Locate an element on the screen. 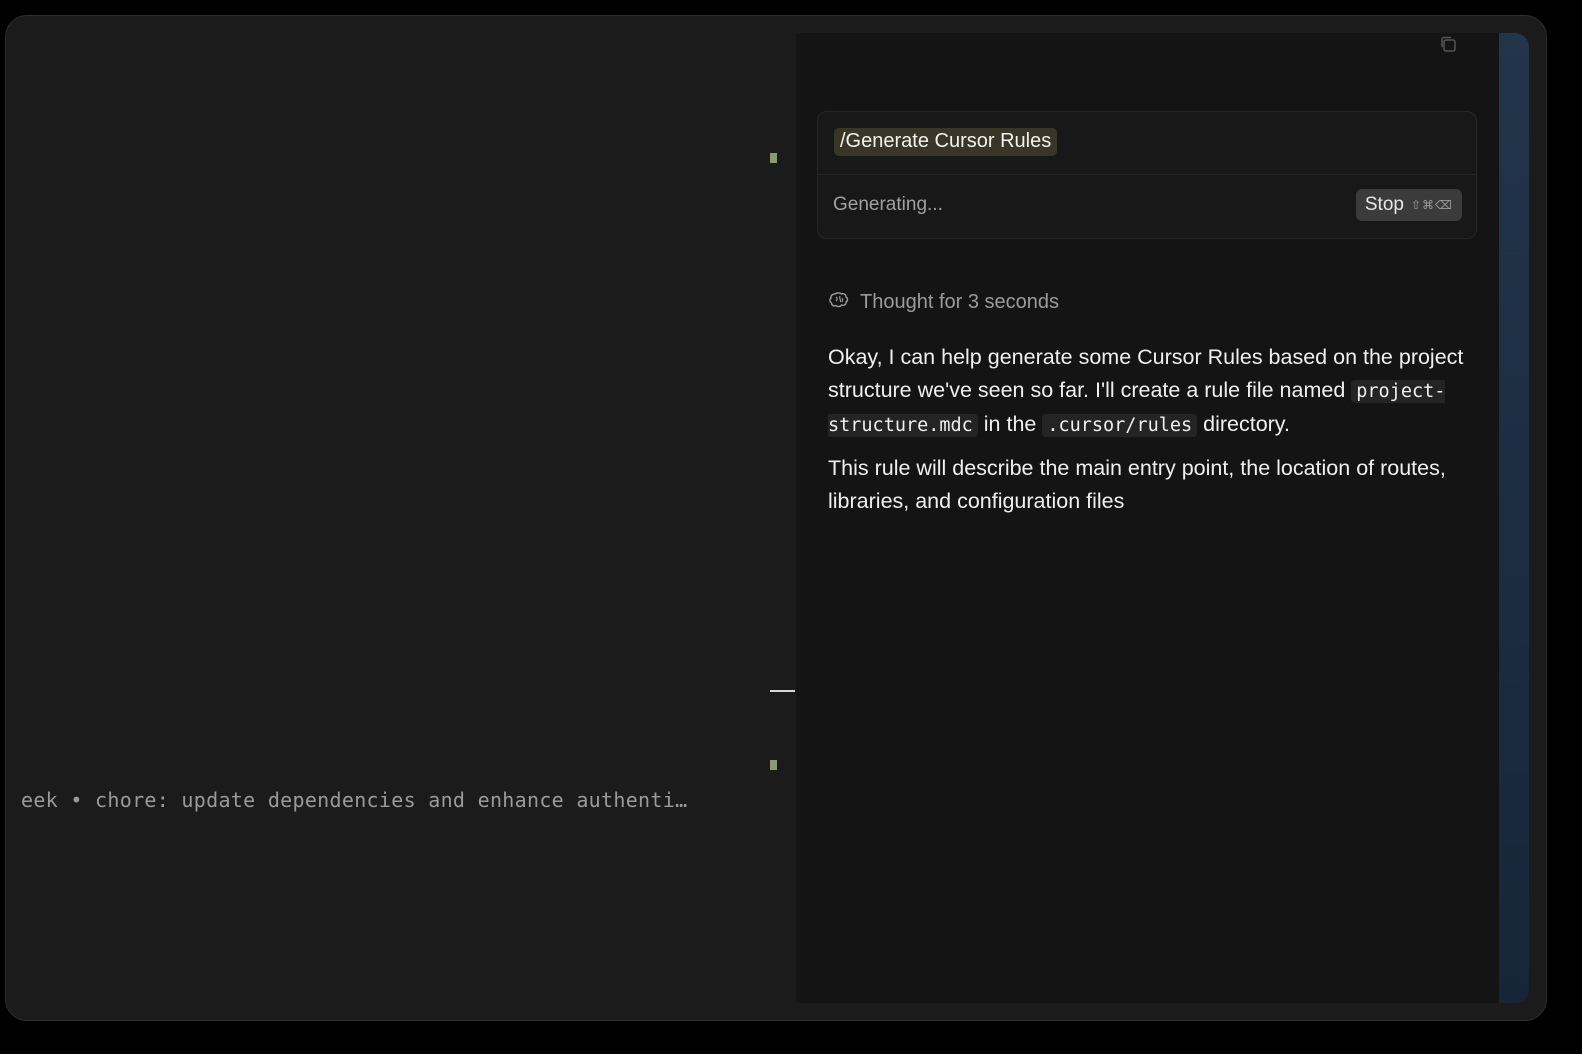 This screenshot has height=1054, width=1582. brain-icon is located at coordinates (839, 302).